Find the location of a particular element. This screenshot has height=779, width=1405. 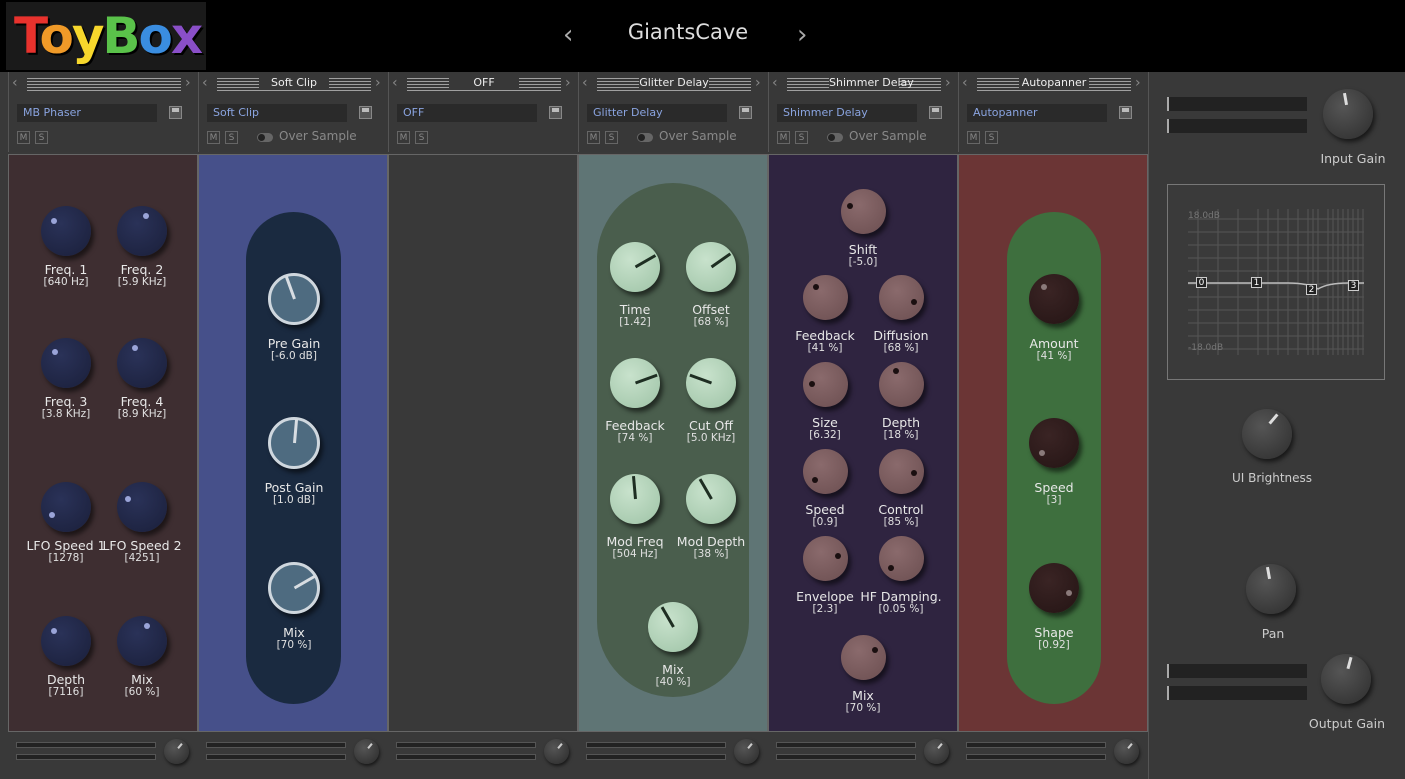

pan-knob is located at coordinates (1271, 589).